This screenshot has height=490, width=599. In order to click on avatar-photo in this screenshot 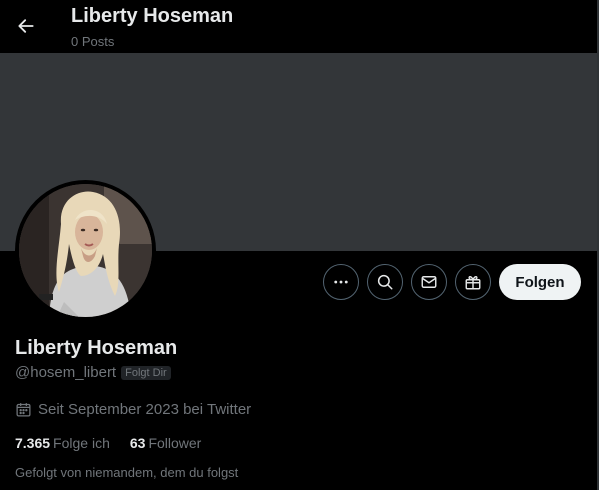, I will do `click(85, 250)`.